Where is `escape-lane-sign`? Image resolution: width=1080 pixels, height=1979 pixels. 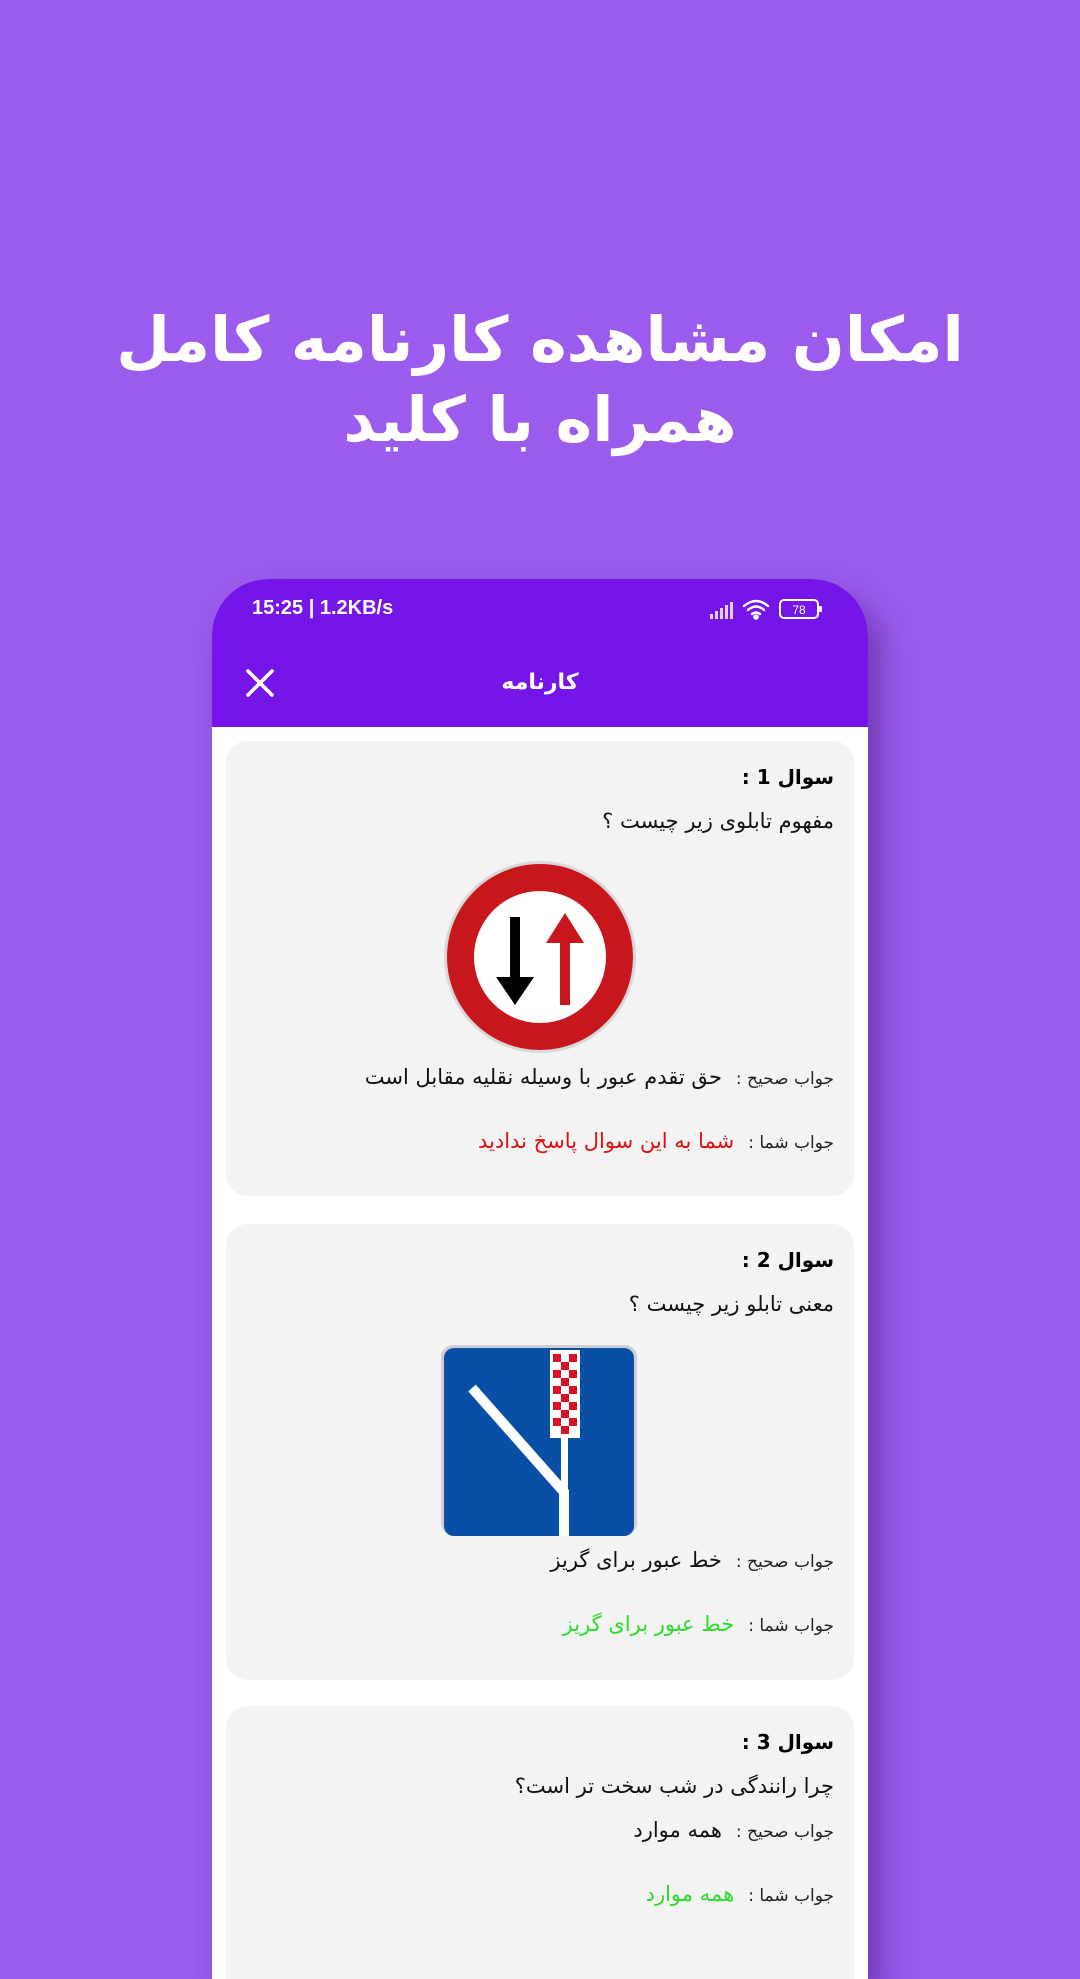
escape-lane-sign is located at coordinates (539, 1440).